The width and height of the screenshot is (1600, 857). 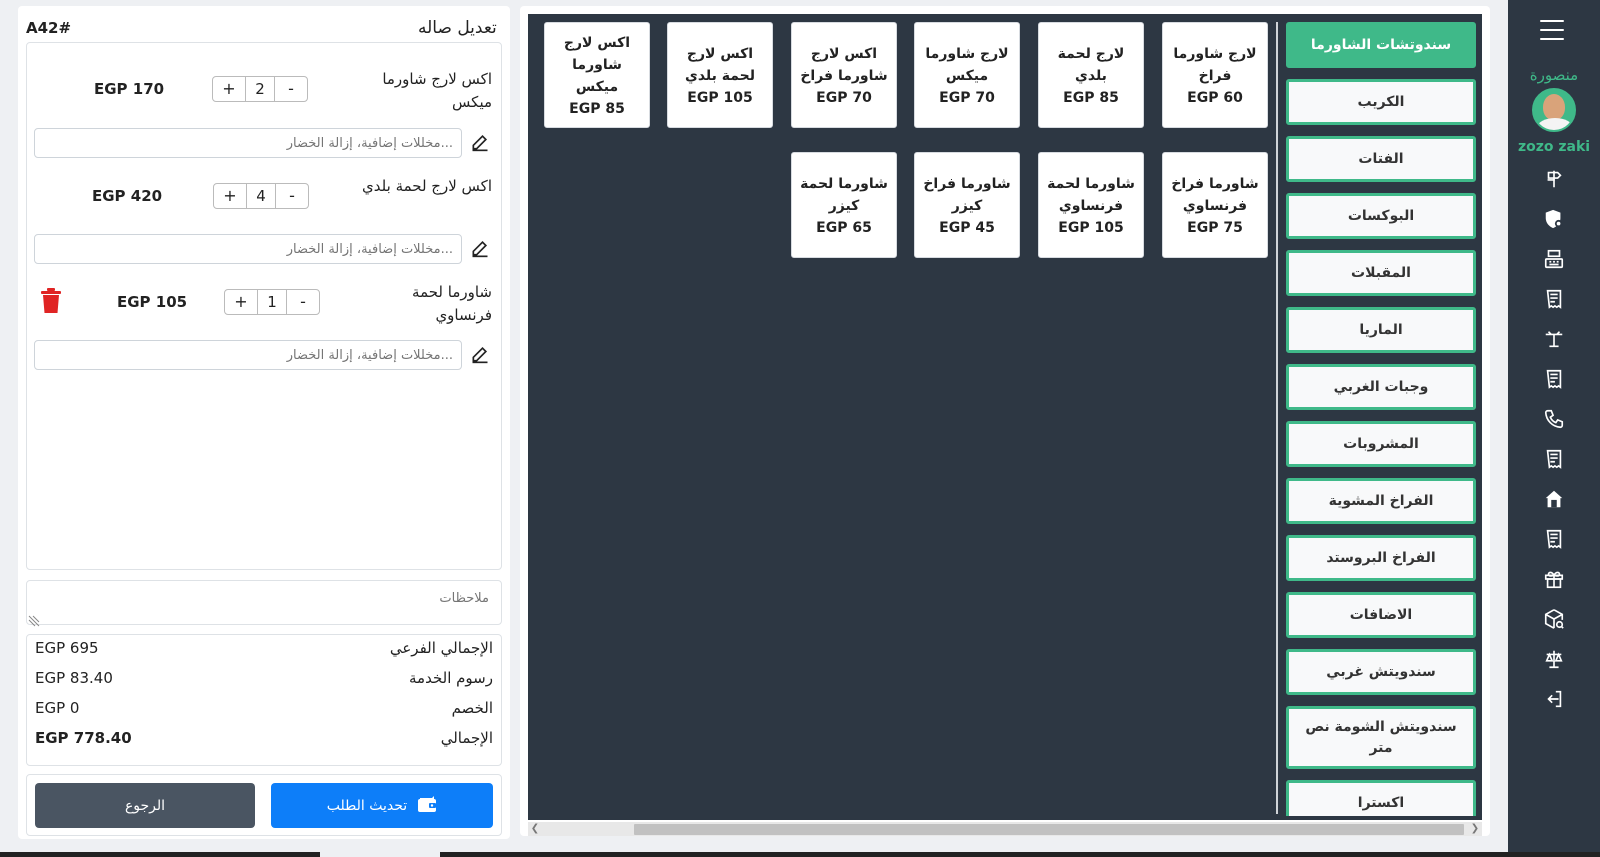 What do you see at coordinates (1020, 854) in the screenshot?
I see `bottom-edge` at bounding box center [1020, 854].